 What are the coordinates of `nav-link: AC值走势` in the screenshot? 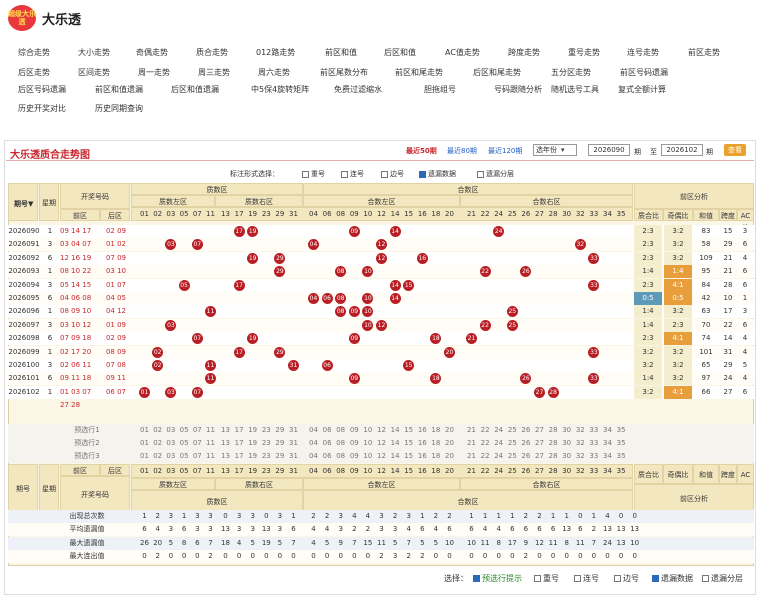 It's located at (462, 52).